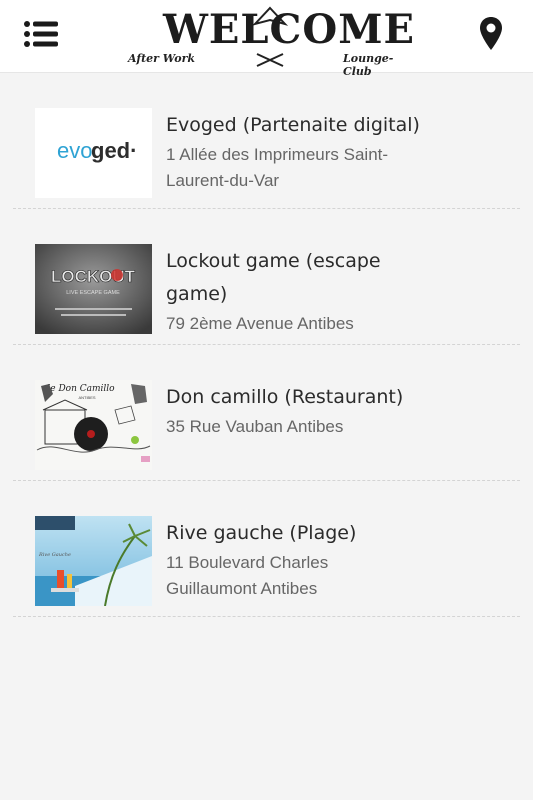  I want to click on place-address: 11 Boulevard Charles Guillaumont Antibes, so click(247, 575).